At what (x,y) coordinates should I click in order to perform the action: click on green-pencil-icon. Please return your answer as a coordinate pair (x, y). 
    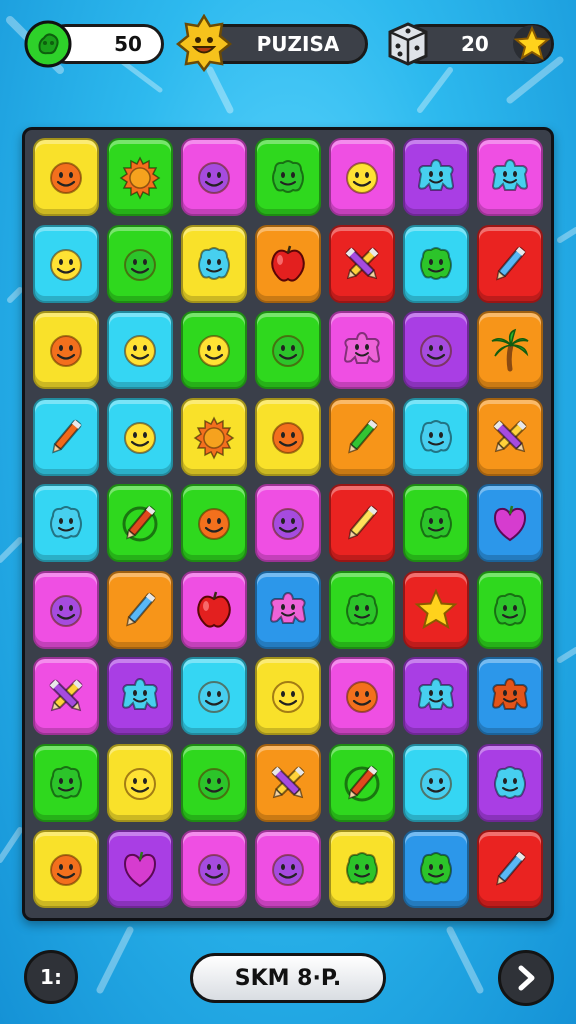
    Looking at the image, I should click on (363, 436).